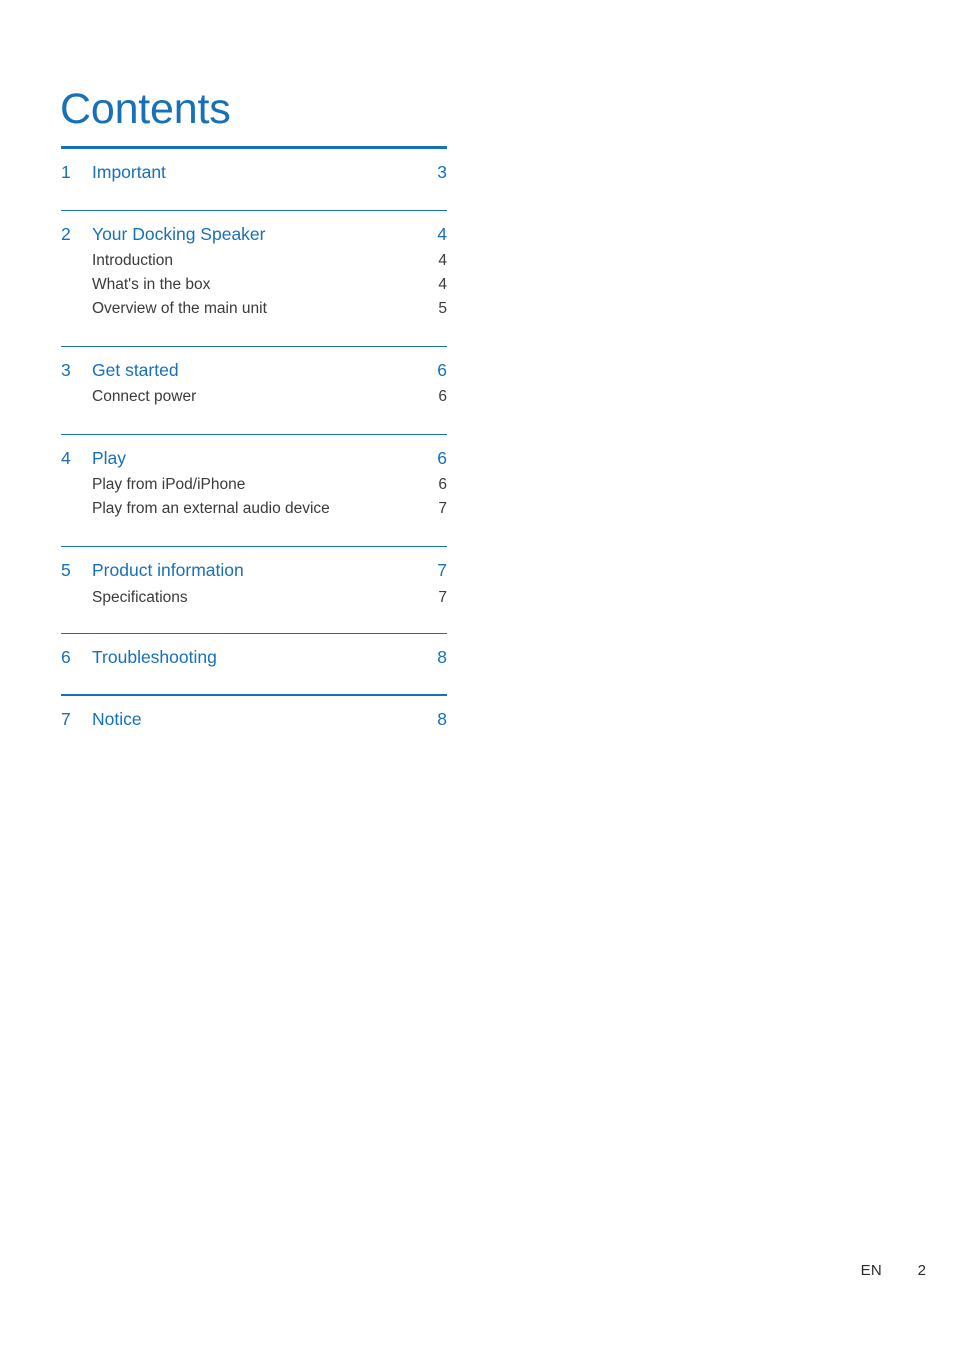  Describe the element at coordinates (169, 485) in the screenshot. I see `toc-subitem-title: Play from iPod/iPhone` at that location.